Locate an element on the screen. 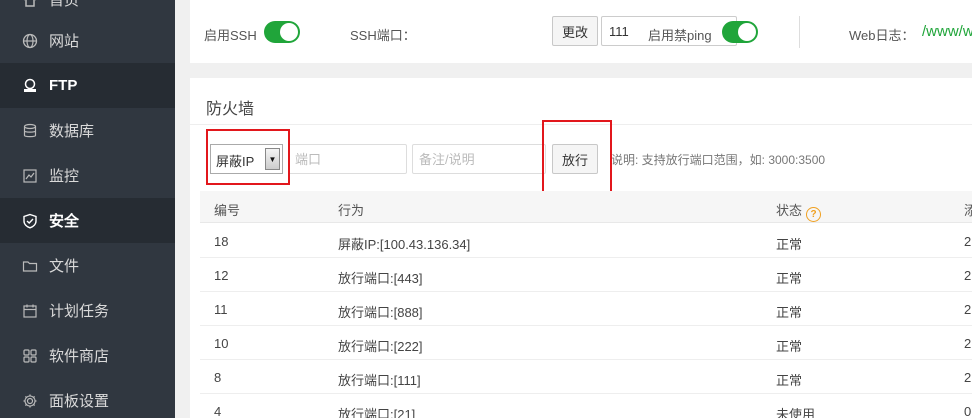  ssh-toggle is located at coordinates (282, 32).